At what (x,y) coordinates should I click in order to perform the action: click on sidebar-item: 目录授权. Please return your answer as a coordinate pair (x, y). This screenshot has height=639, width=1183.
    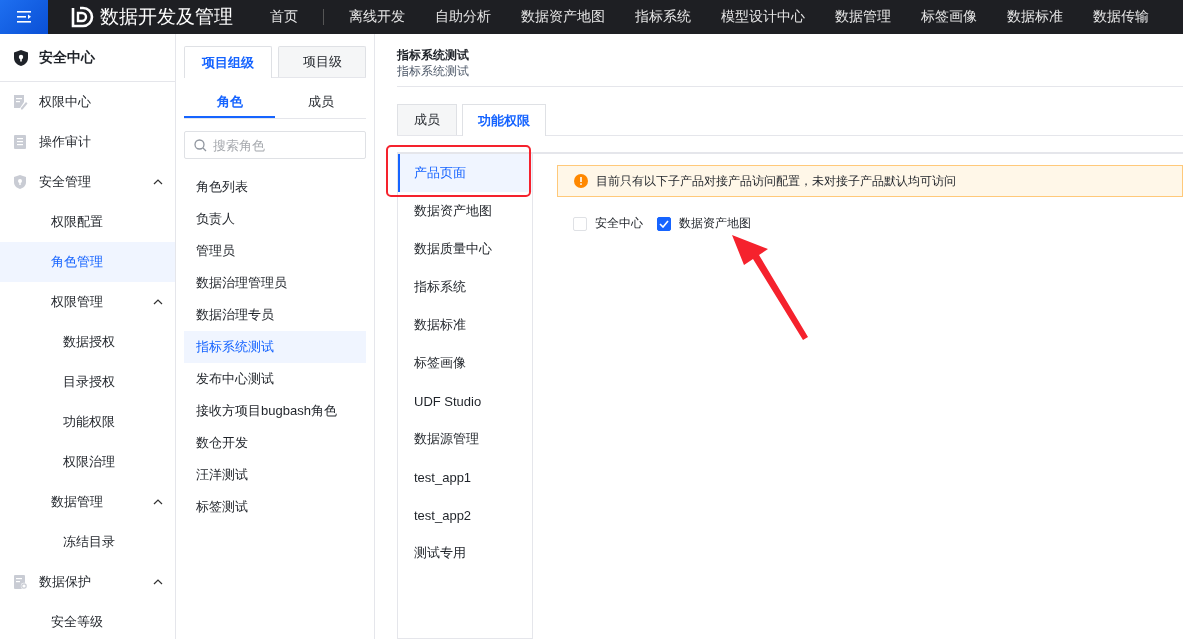
    Looking at the image, I should click on (87, 382).